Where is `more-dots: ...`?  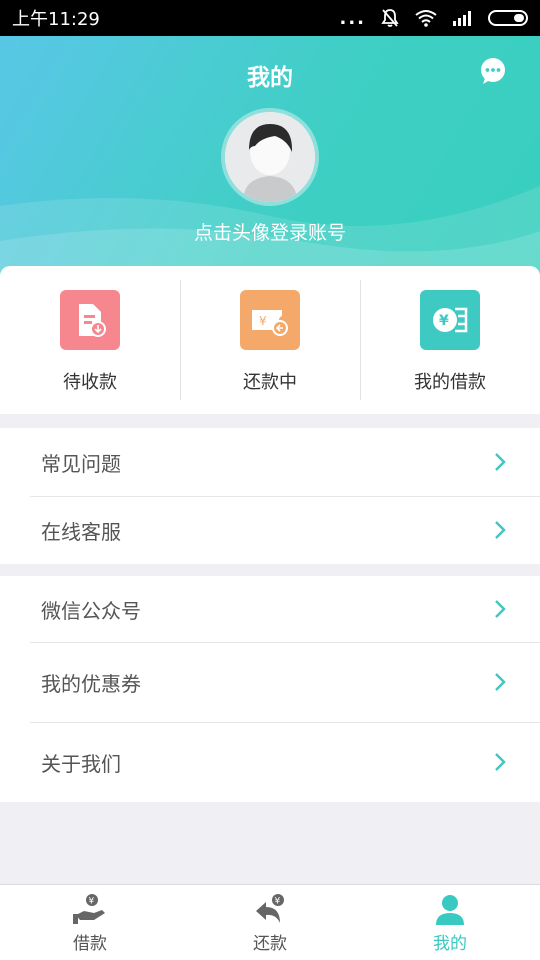 more-dots: ... is located at coordinates (352, 18).